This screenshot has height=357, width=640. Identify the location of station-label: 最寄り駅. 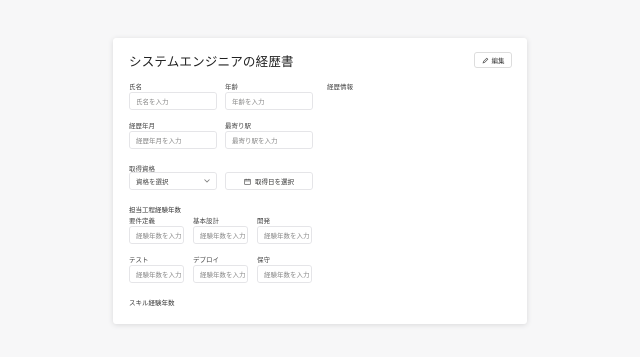
(238, 126).